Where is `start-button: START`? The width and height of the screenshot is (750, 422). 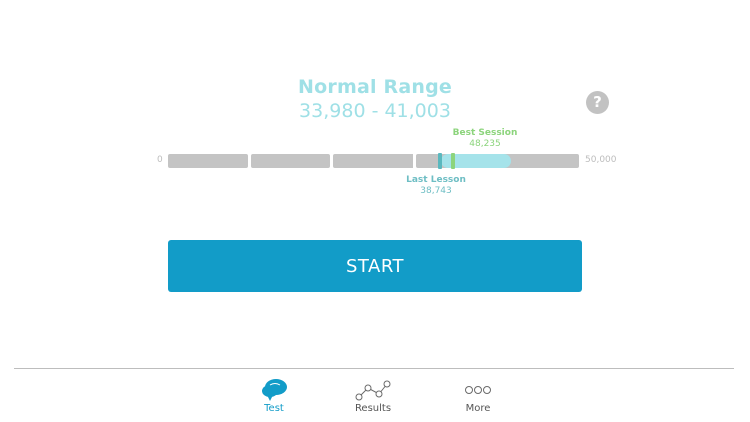 start-button: START is located at coordinates (375, 266).